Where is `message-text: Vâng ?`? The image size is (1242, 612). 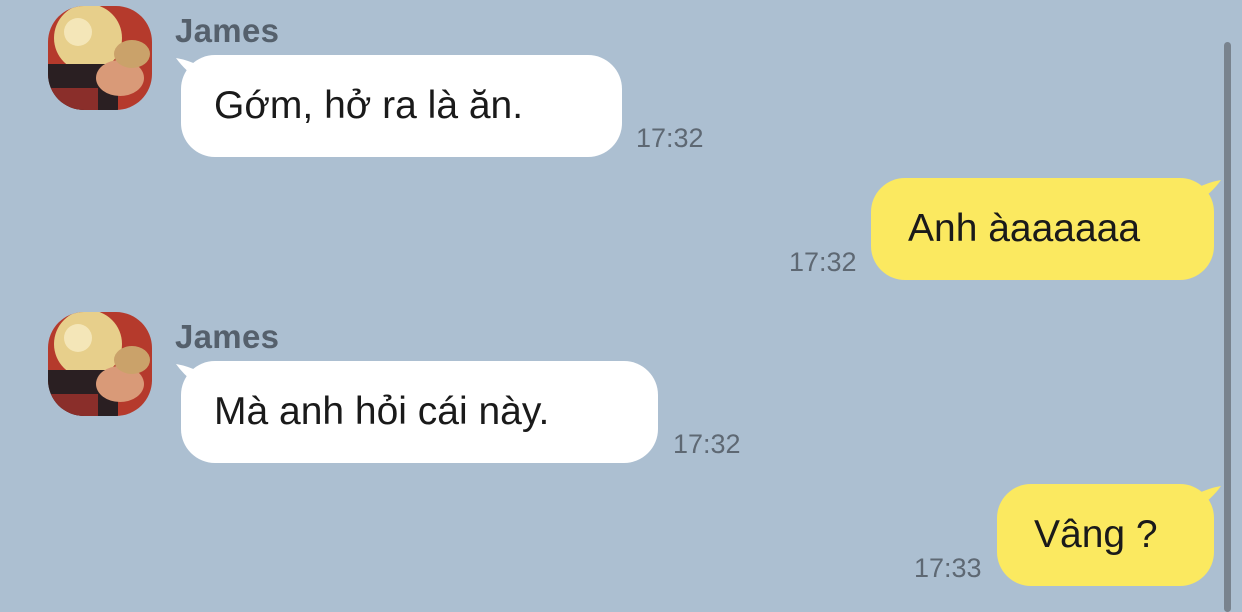 message-text: Vâng ? is located at coordinates (1096, 534).